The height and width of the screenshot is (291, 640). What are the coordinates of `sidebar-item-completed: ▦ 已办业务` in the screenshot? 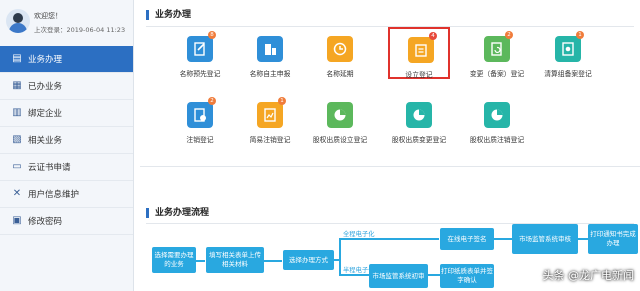 It's located at (66, 86).